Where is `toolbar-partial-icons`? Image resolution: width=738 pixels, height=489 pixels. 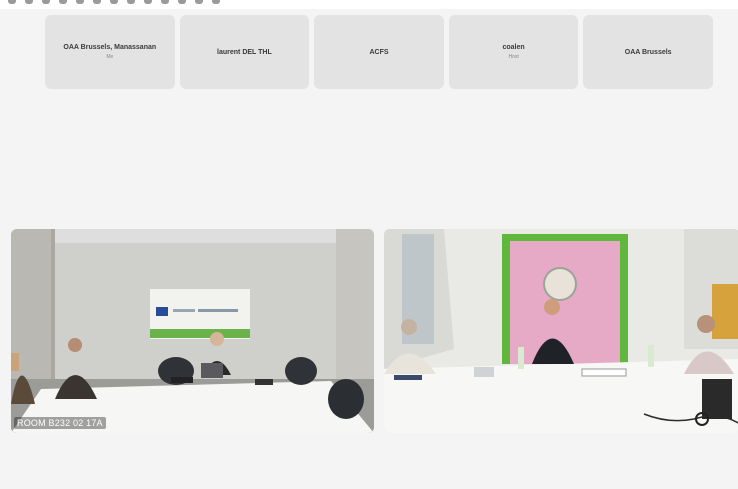
toolbar-partial-icons is located at coordinates (114, 4).